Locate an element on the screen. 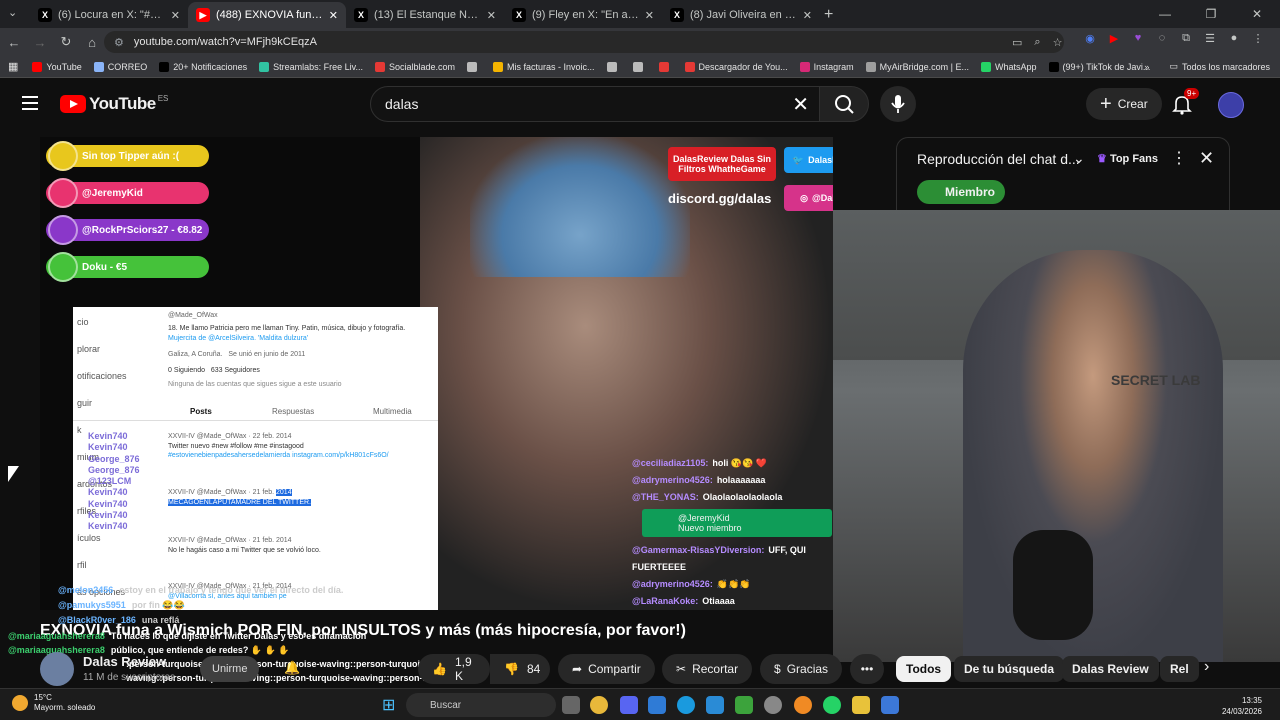 The image size is (1280, 720). browser-tab: X (9) Fley en X: "En algunos afirm ✕ is located at coordinates (583, 15).